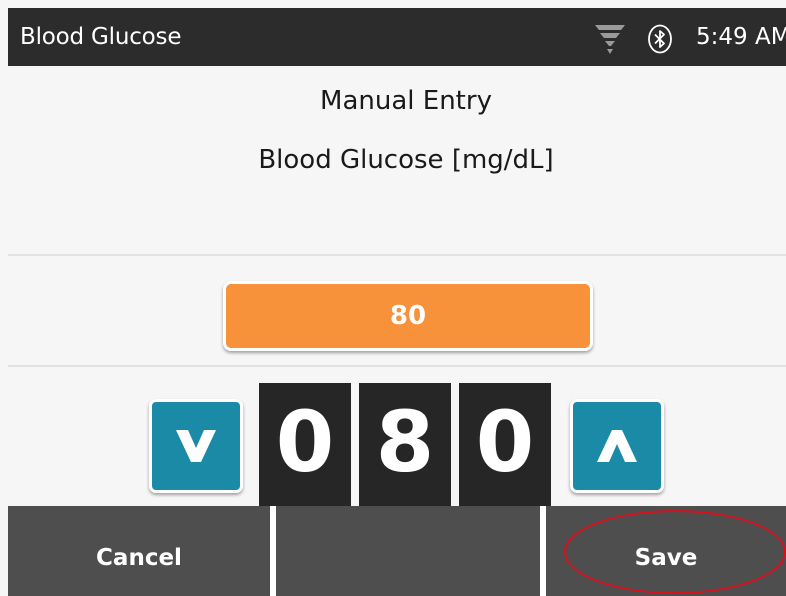 Image resolution: width=786 pixels, height=596 pixels. I want to click on chevron-down-icon, so click(196, 446).